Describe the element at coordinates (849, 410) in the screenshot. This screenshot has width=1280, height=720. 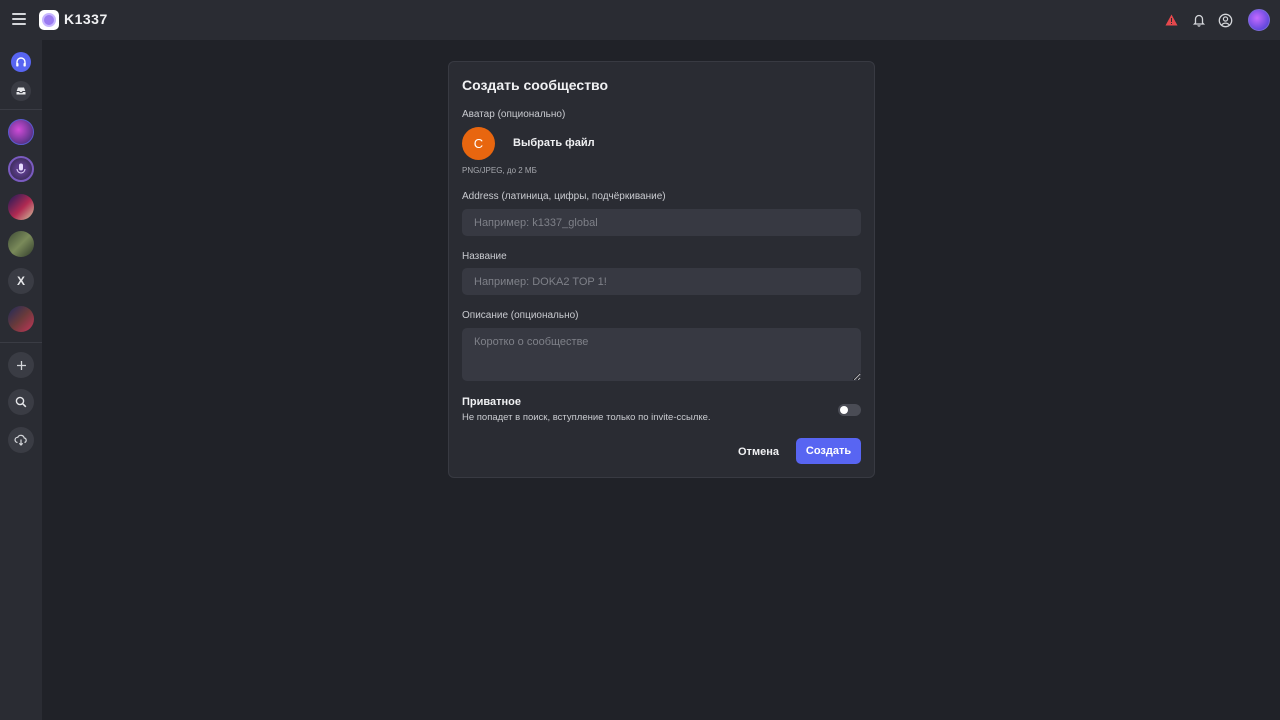
I see `private-toggle` at that location.